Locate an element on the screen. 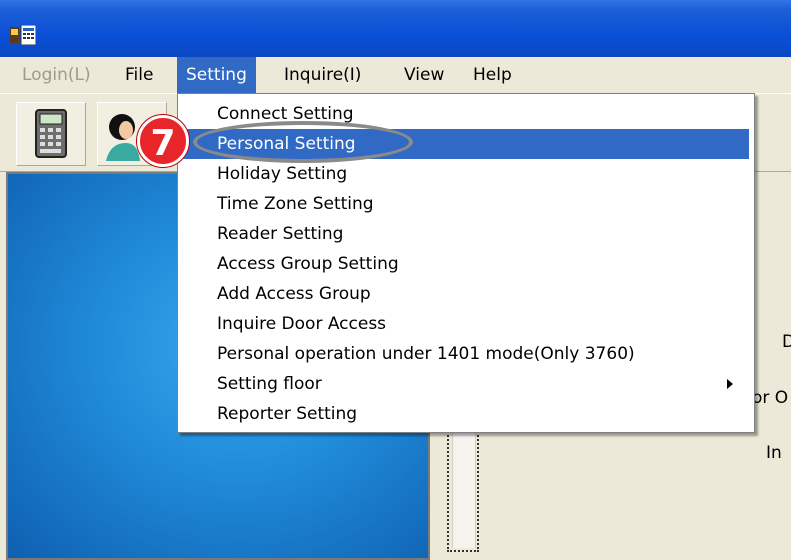  menu-setting: Setting is located at coordinates (216, 75).